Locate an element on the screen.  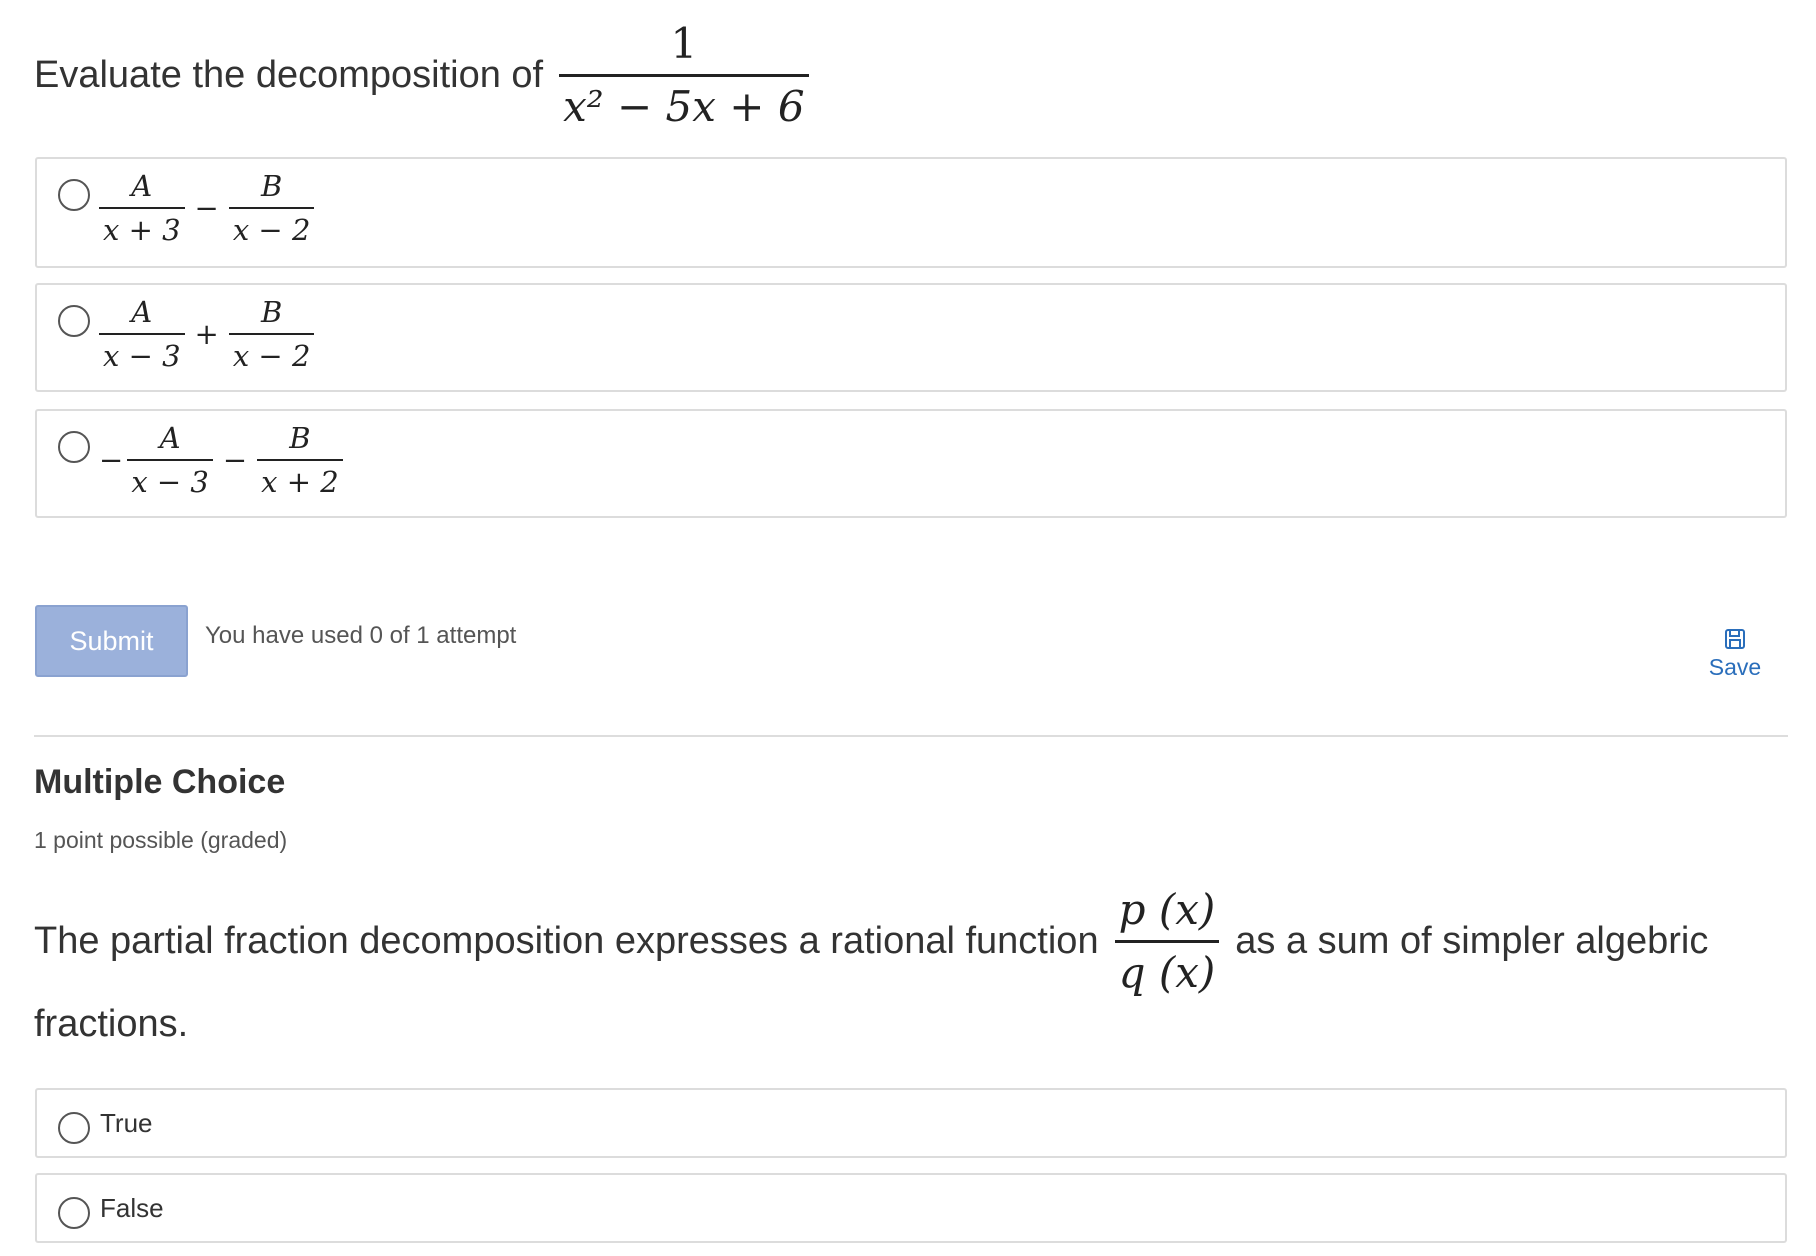
answer-option-1: A x + 3 − B x − 2 is located at coordinates (911, 212).